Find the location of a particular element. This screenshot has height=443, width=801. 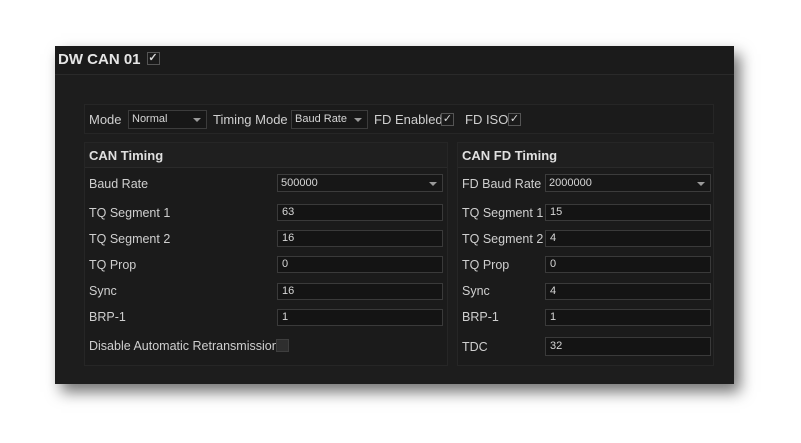

baud-rate-label: Baud Rate is located at coordinates (119, 184).